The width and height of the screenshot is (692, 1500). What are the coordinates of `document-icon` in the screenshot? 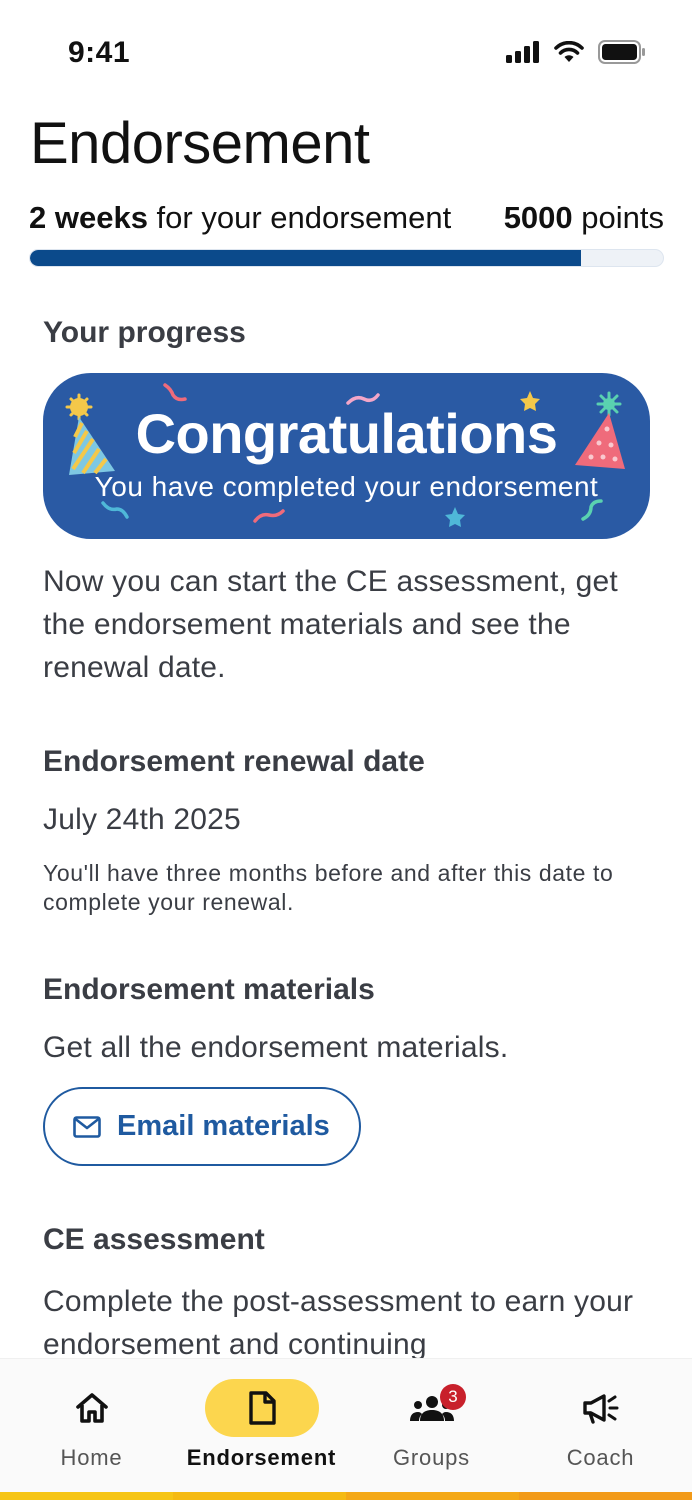 It's located at (262, 1408).